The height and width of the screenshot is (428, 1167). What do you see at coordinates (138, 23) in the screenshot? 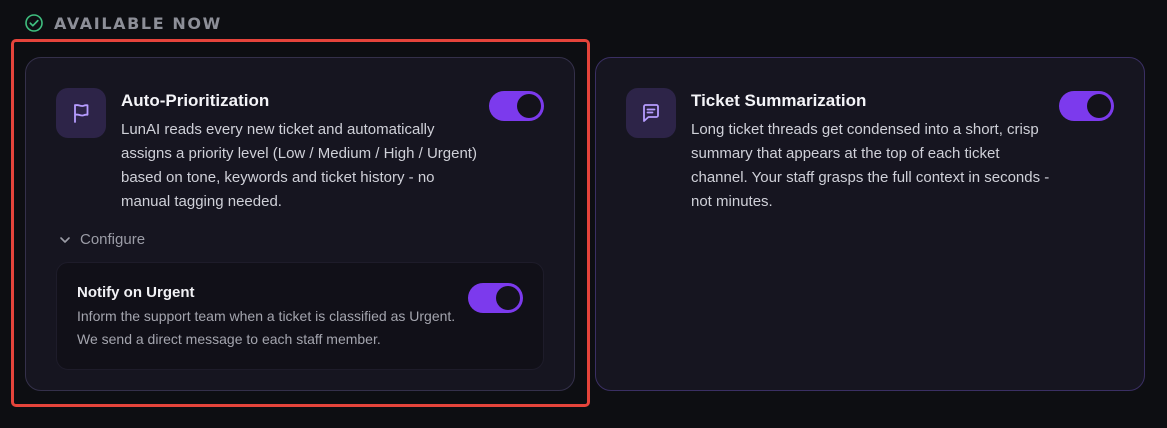
I see `section-title: AVAILABLE NOW` at bounding box center [138, 23].